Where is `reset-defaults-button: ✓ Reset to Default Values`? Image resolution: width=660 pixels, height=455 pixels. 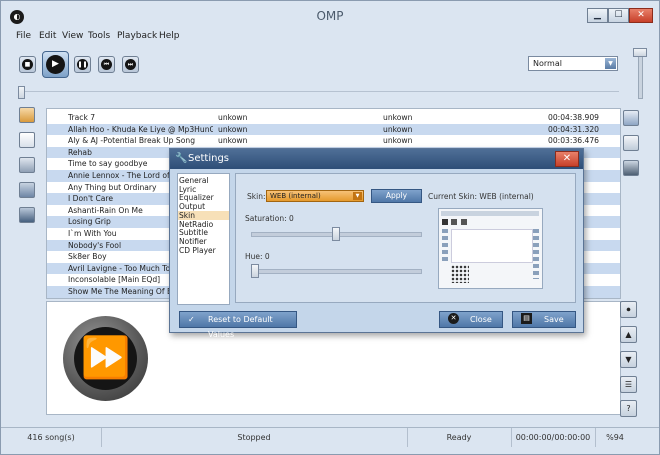 reset-defaults-button: ✓ Reset to Default Values is located at coordinates (238, 325).